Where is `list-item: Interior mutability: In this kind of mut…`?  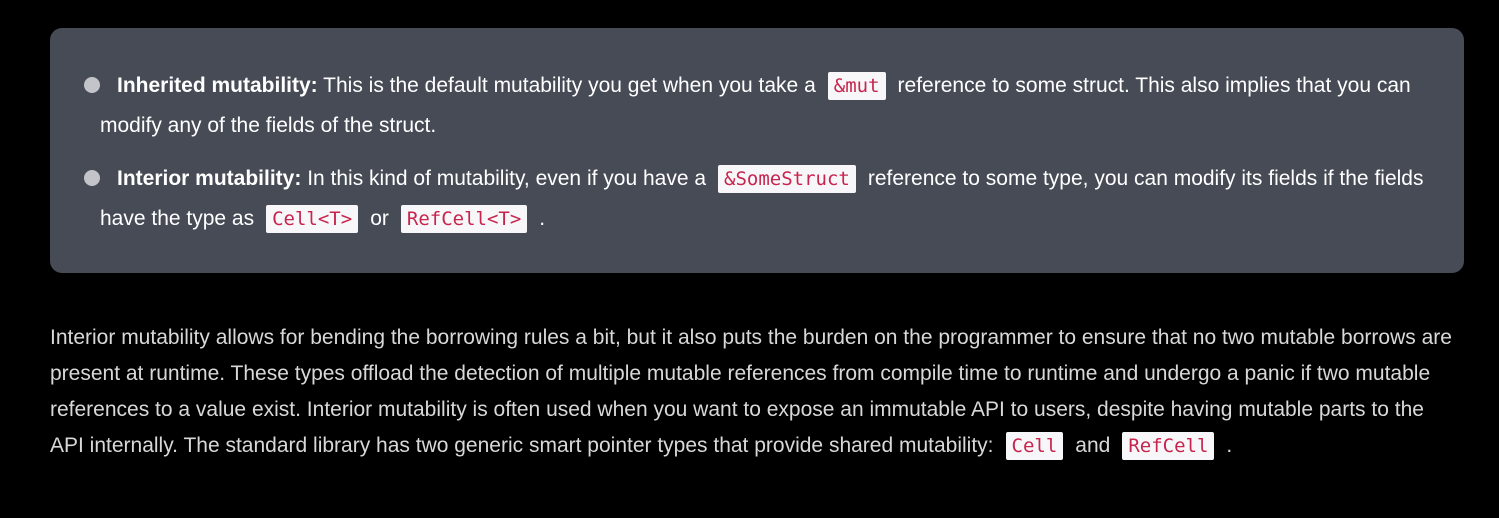 list-item: Interior mutability: In this kind of mut… is located at coordinates (770, 199).